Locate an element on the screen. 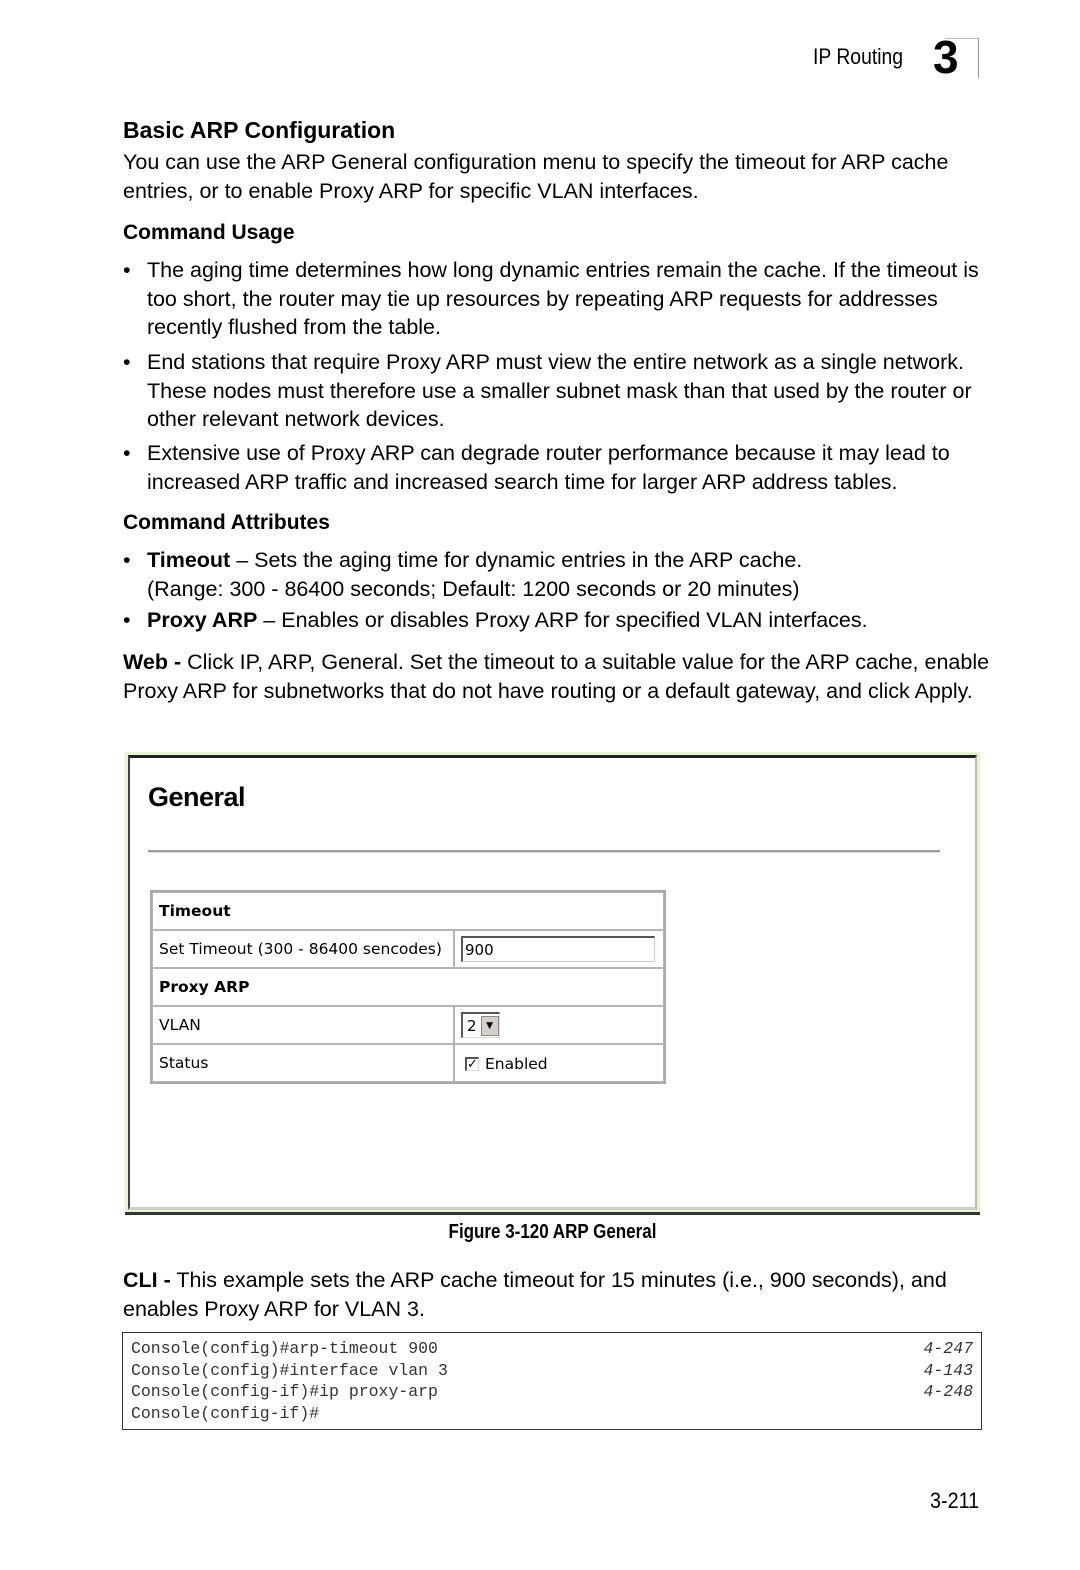 Image resolution: width=1080 pixels, height=1570 pixels. title-divider is located at coordinates (544, 851).